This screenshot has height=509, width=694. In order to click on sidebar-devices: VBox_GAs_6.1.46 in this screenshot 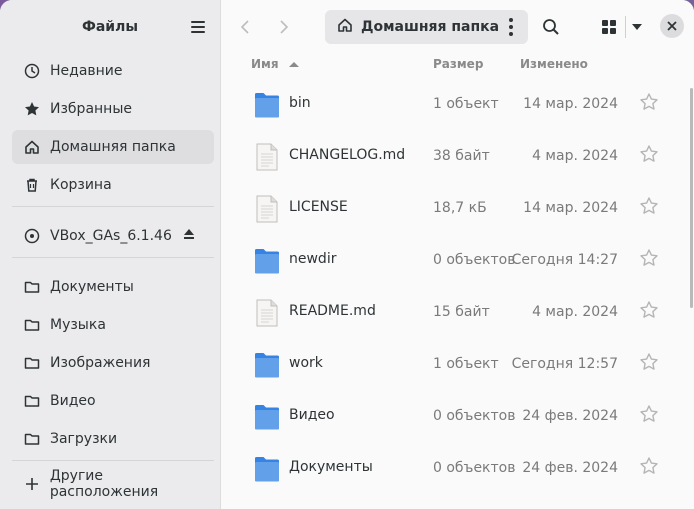, I will do `click(110, 236)`.